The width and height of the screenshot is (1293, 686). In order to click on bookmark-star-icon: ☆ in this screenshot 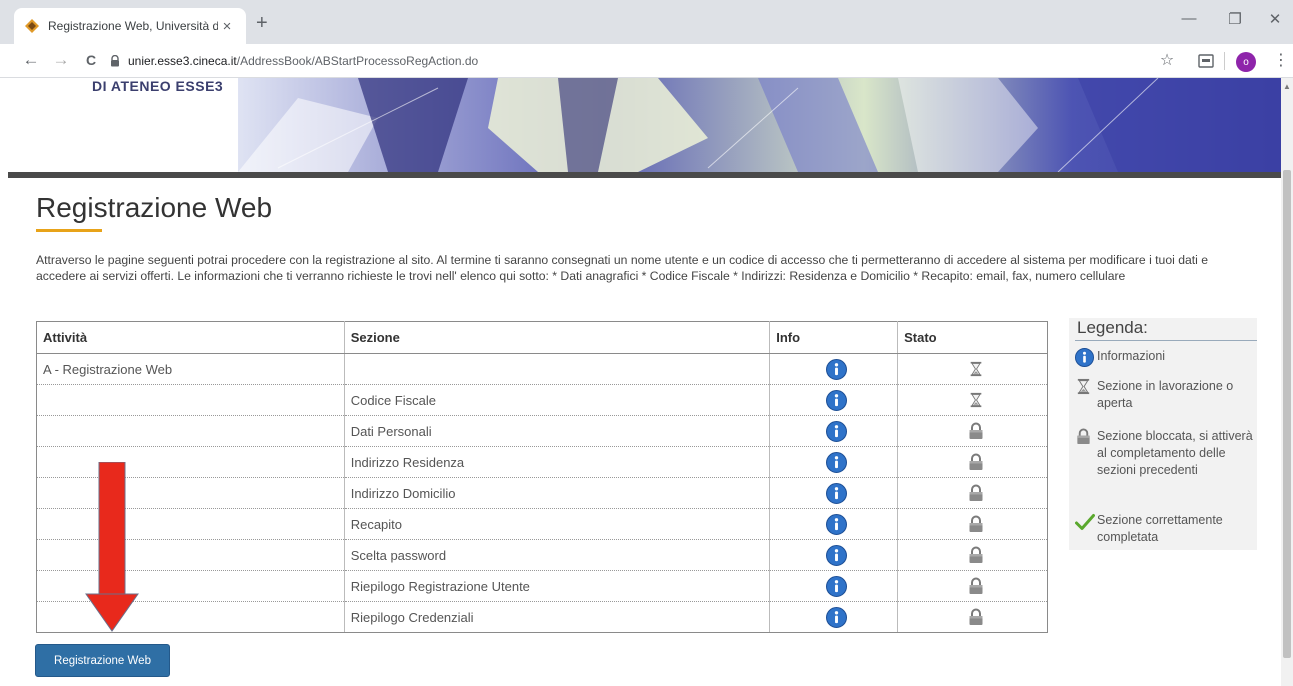, I will do `click(1167, 60)`.